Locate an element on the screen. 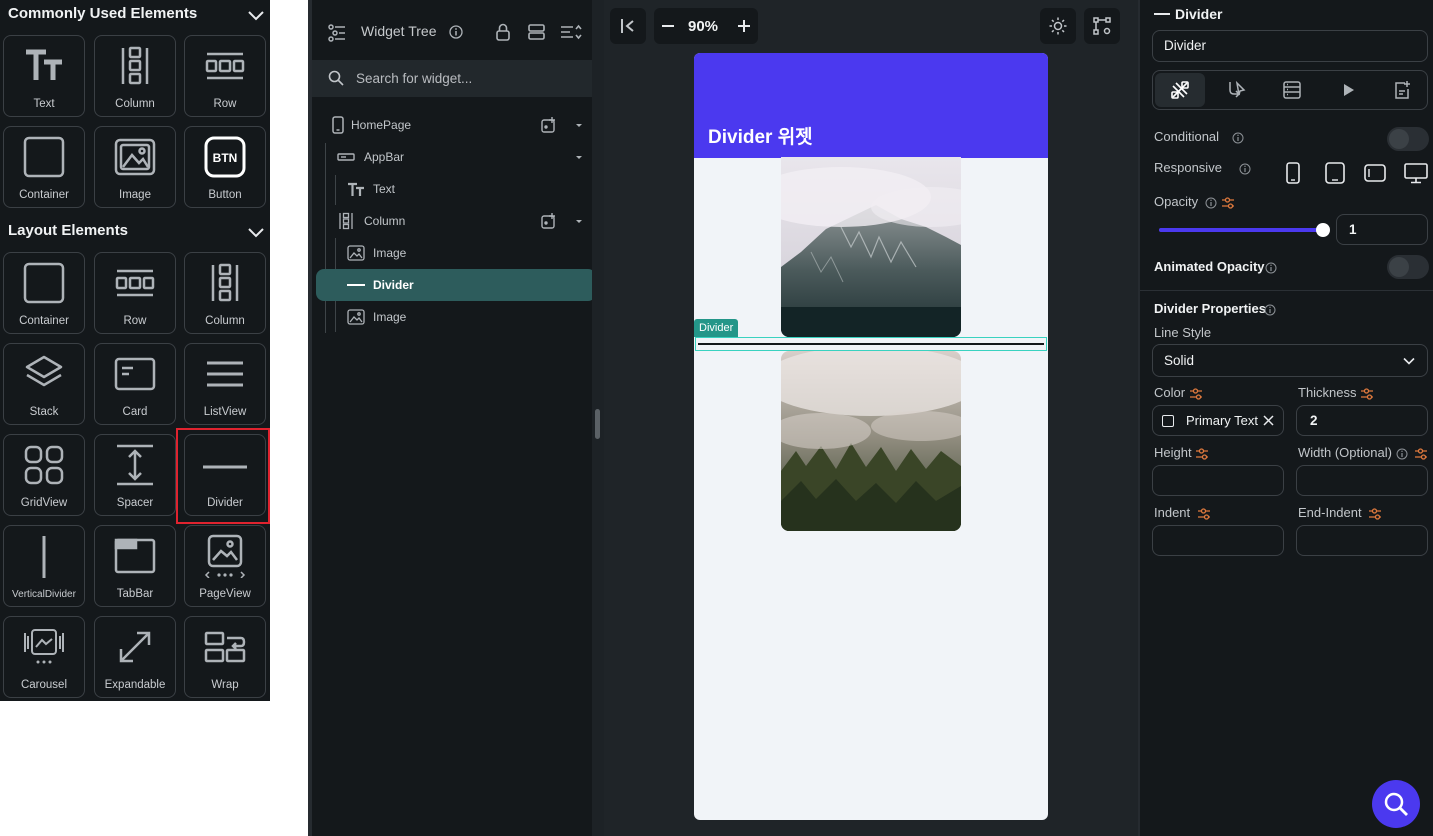 This screenshot has height=836, width=1433. palette-tile-carousel: Carousel is located at coordinates (44, 657).